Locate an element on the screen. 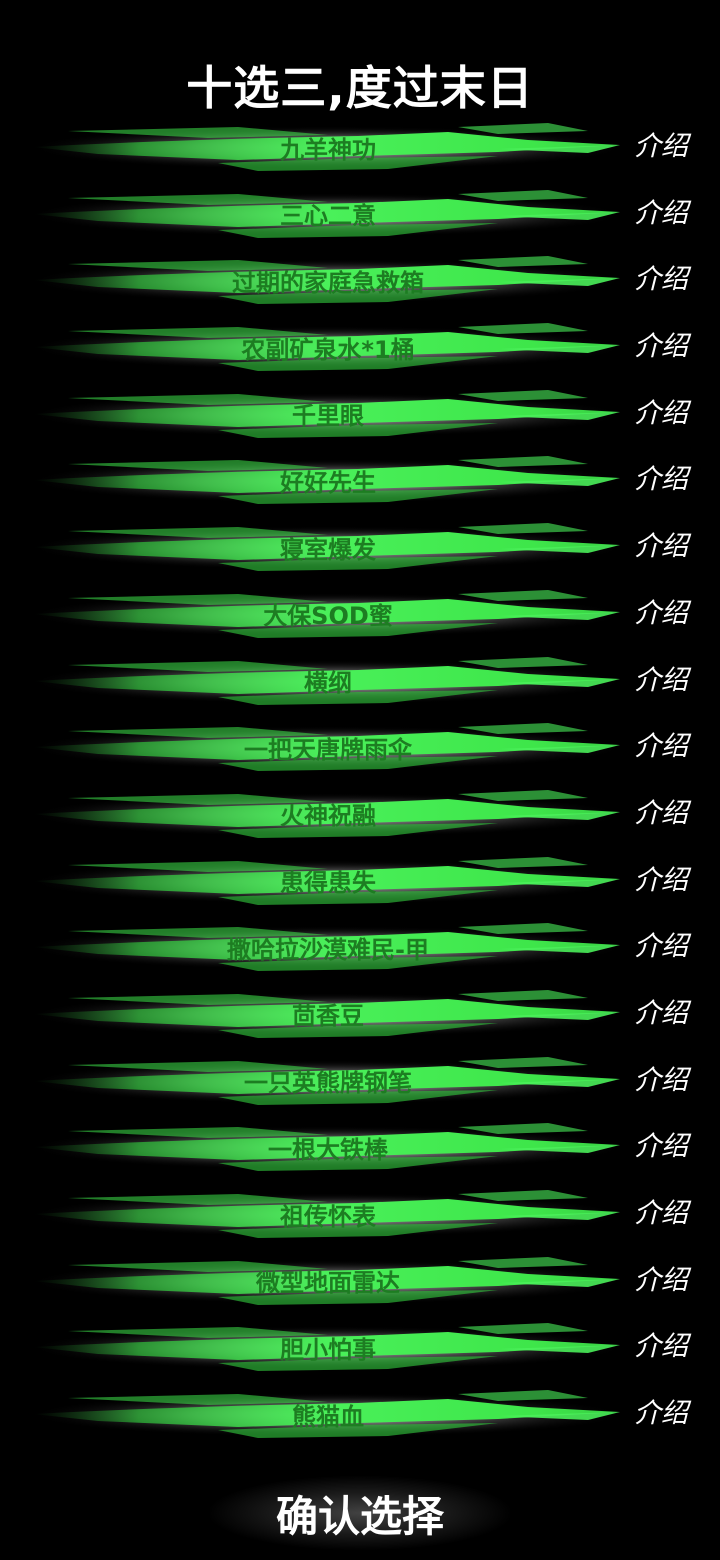  option-row: 农副矿泉水*1桶 介绍 is located at coordinates (360, 346).